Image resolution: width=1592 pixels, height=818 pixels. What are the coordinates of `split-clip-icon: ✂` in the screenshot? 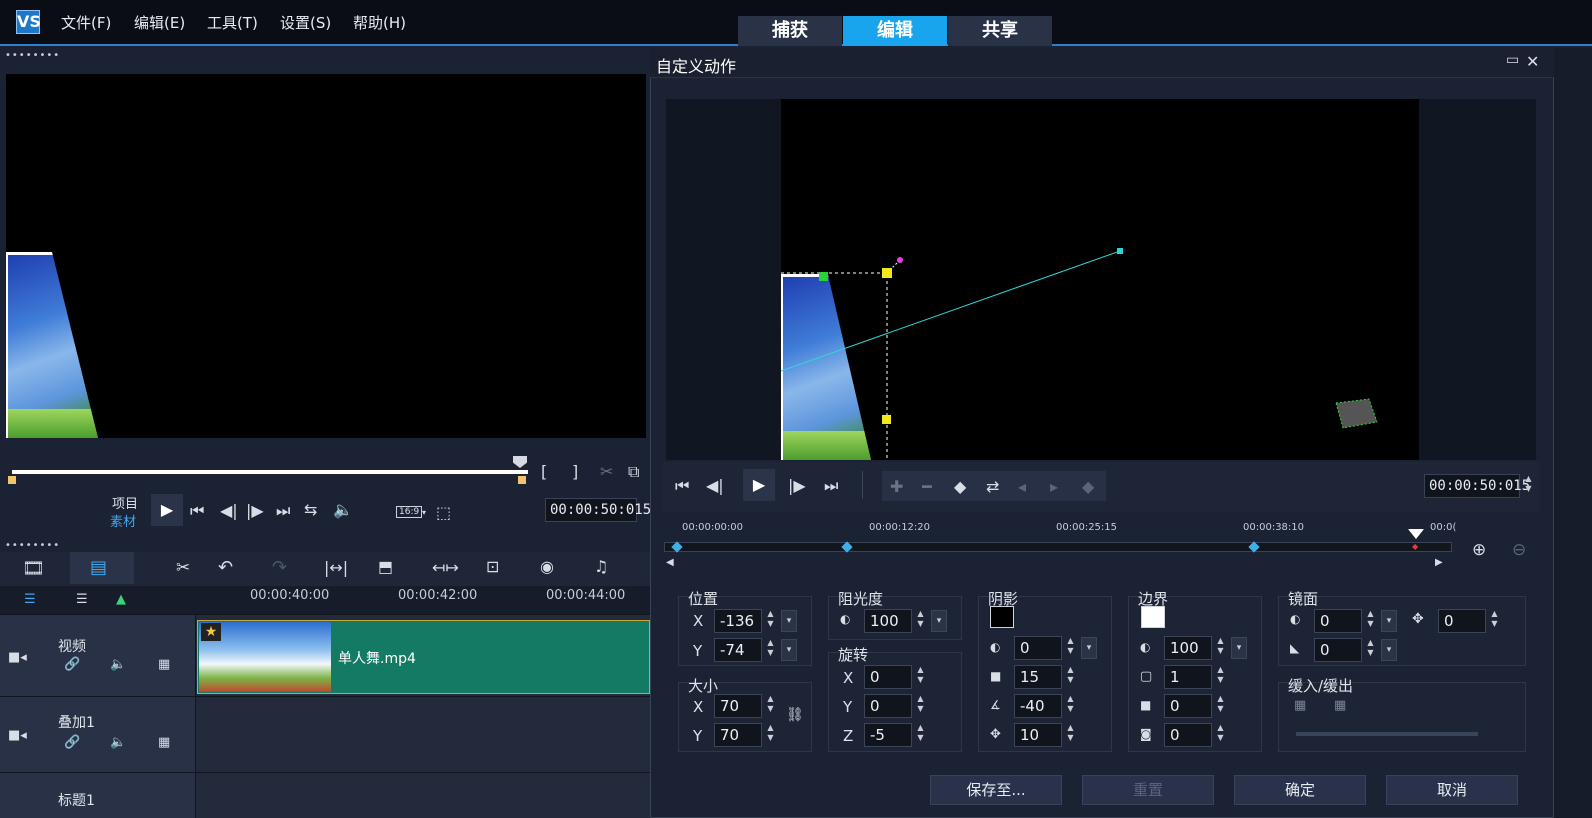 It's located at (606, 471).